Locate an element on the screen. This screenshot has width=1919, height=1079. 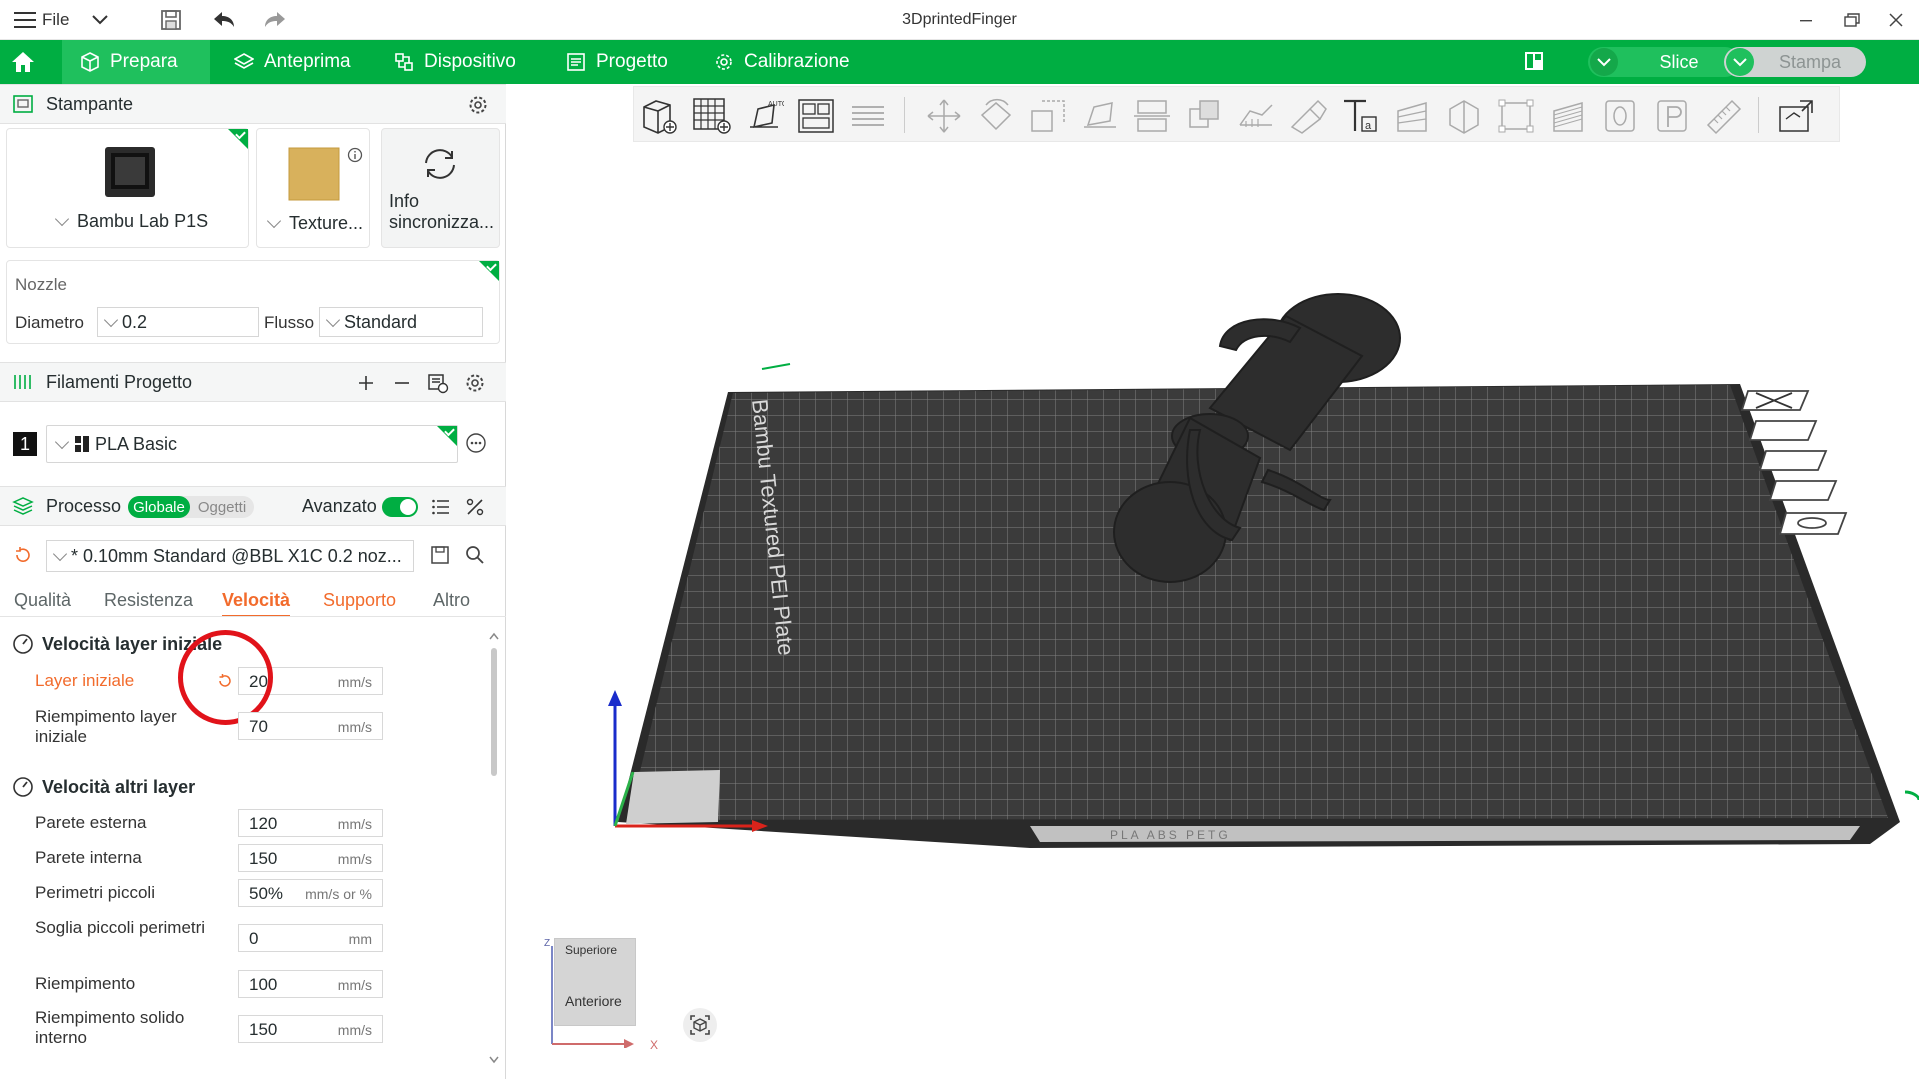
param-input-small-perimeter-threshold: 0 mm is located at coordinates (310, 938).